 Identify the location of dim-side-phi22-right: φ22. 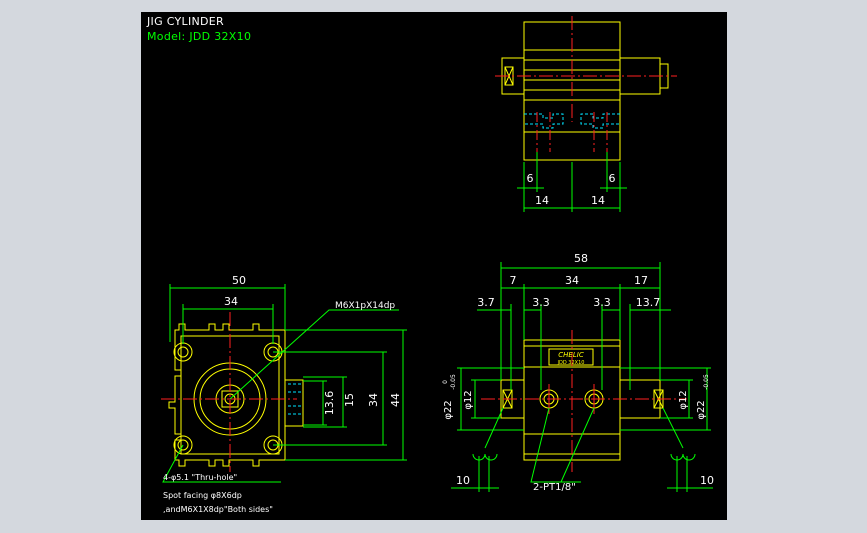
(701, 409).